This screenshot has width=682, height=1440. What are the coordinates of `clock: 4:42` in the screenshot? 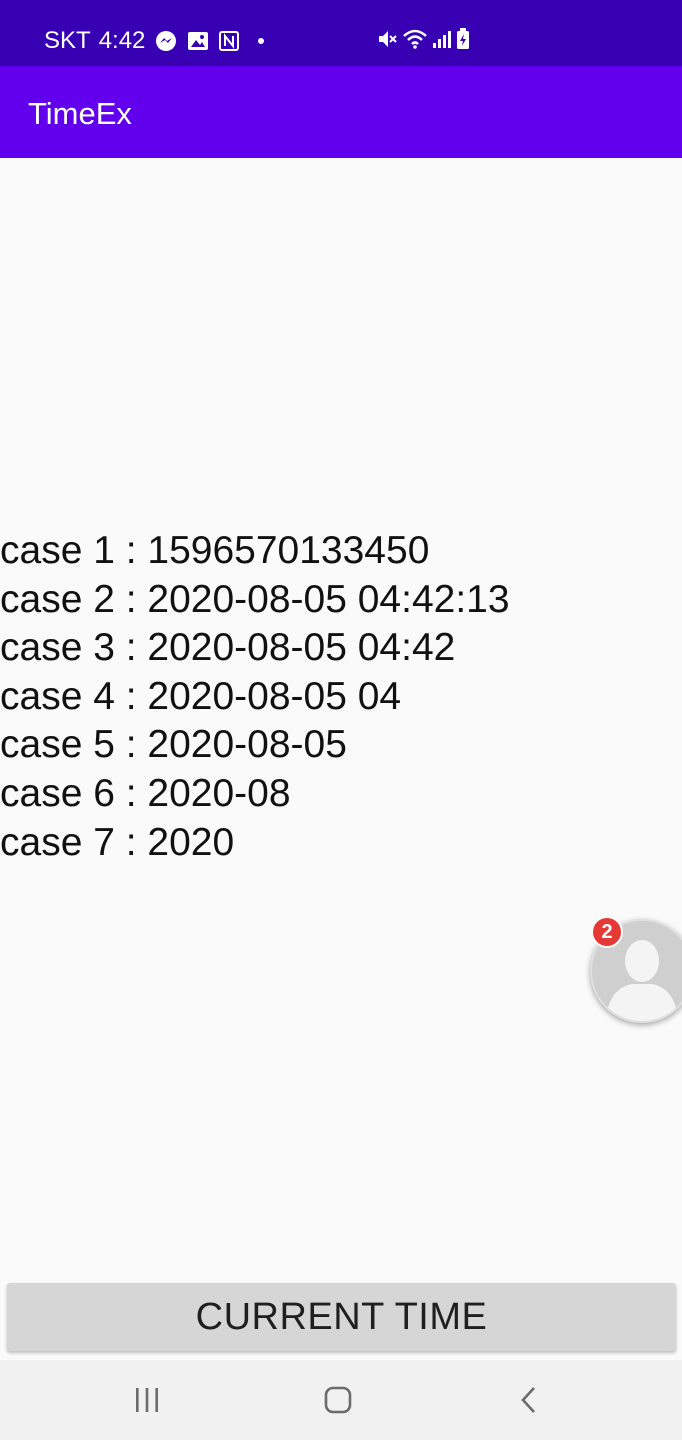 It's located at (122, 40).